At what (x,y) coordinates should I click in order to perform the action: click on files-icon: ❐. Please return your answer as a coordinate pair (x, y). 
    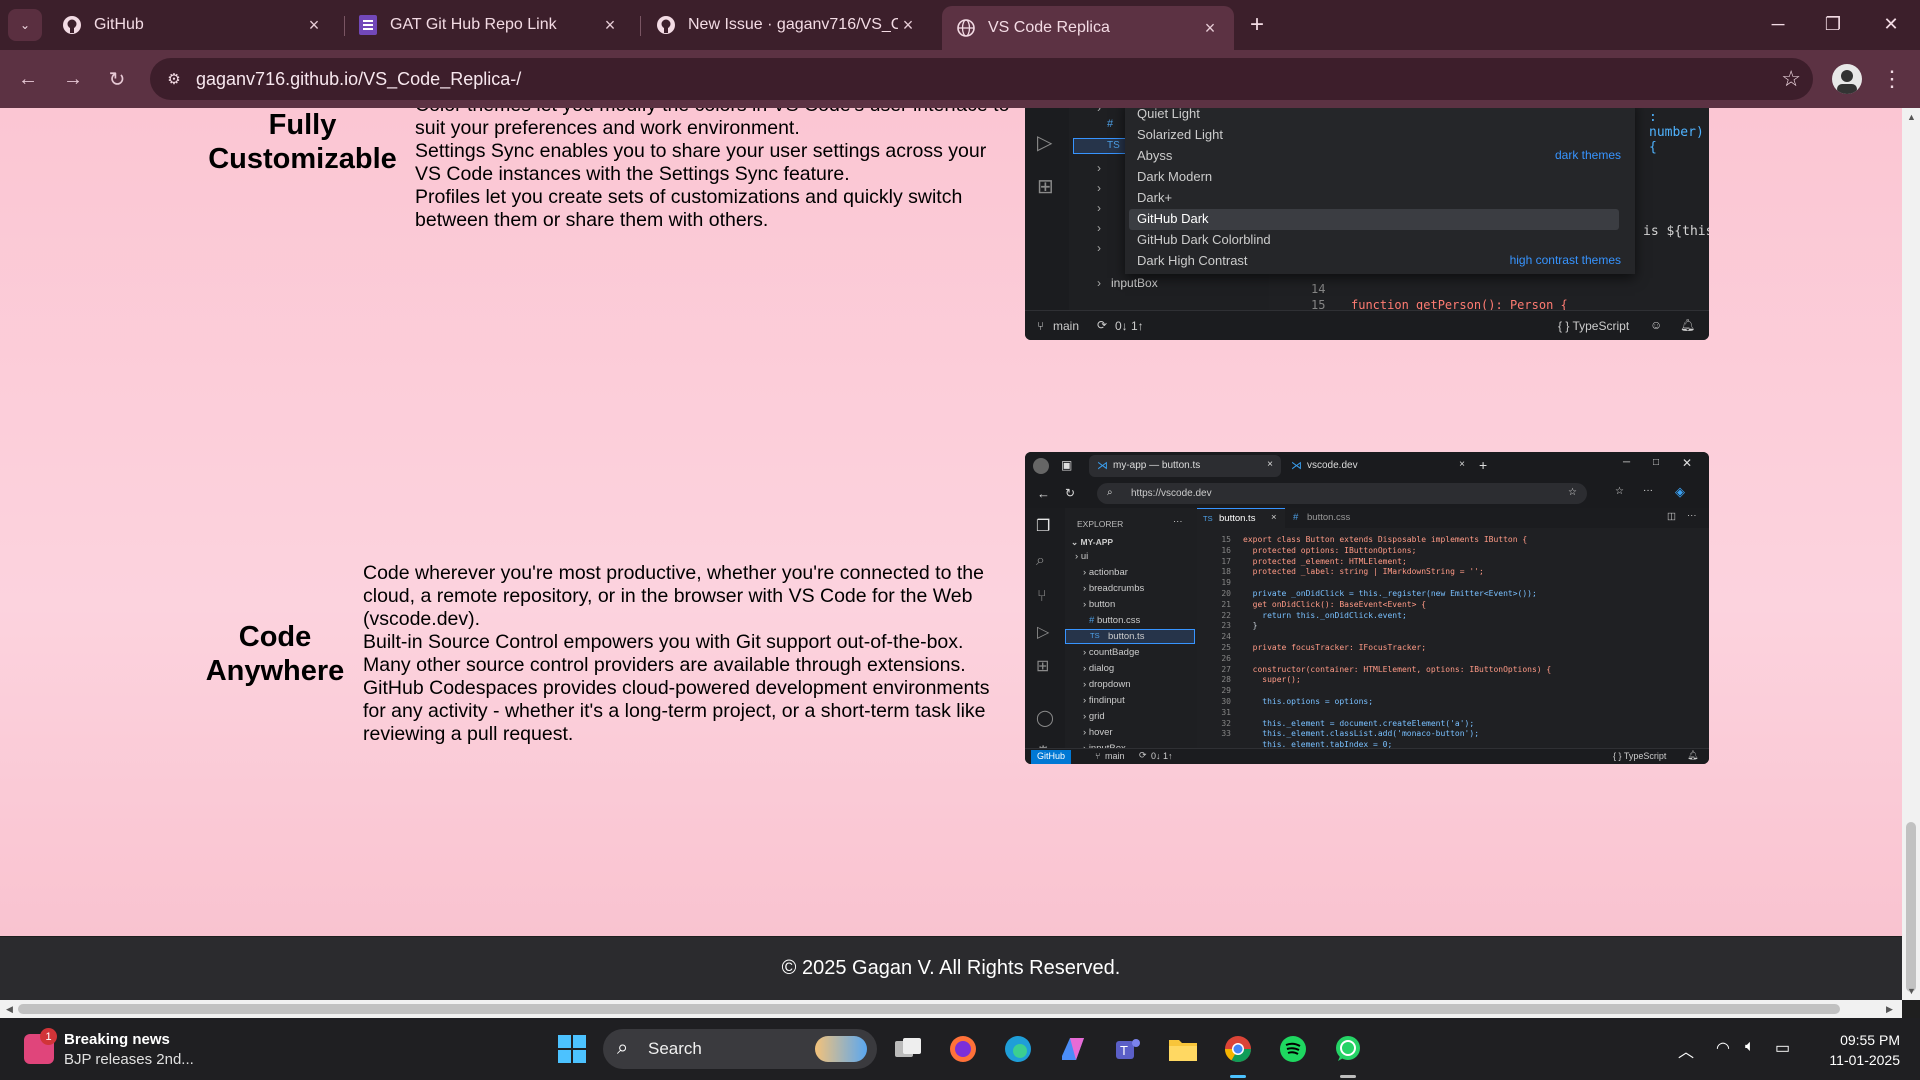
    Looking at the image, I should click on (1043, 526).